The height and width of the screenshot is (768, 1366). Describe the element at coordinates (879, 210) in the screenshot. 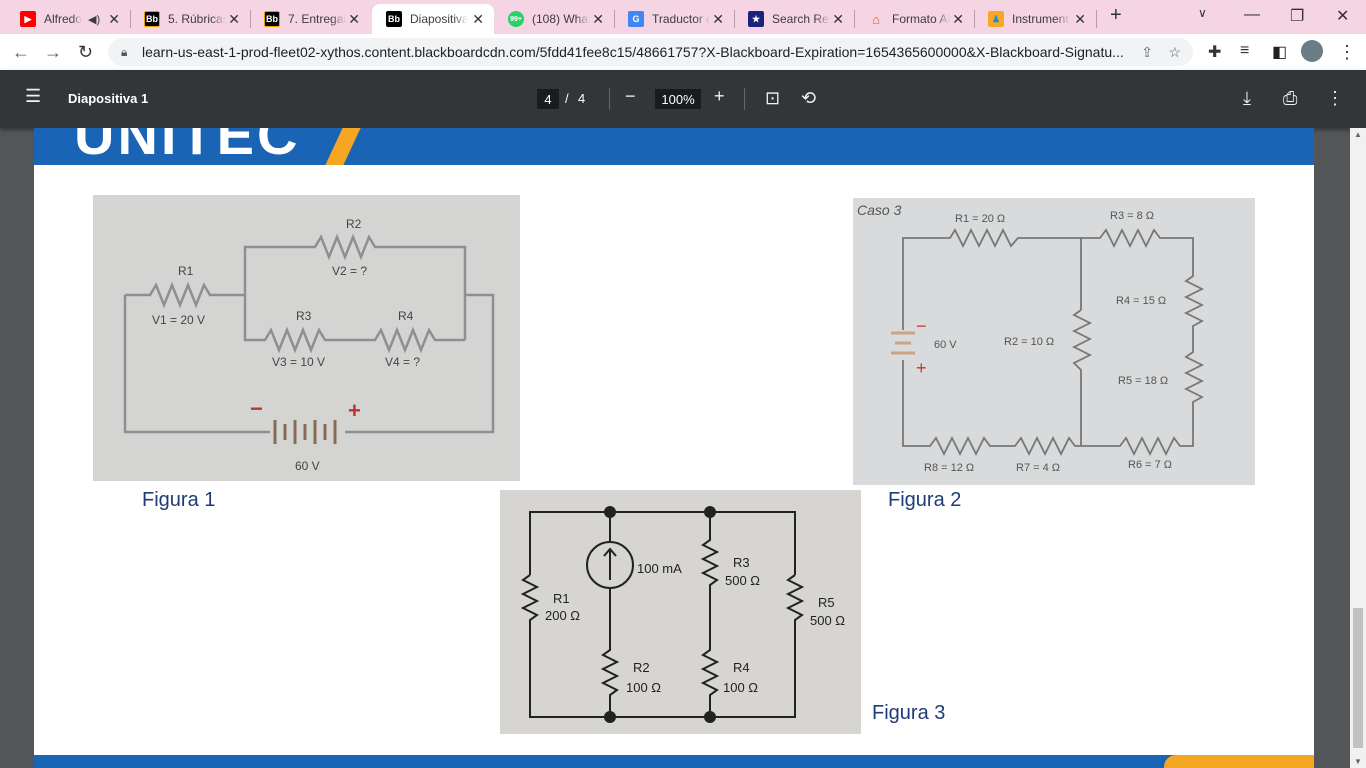

I see `svg-text: Caso 3` at that location.